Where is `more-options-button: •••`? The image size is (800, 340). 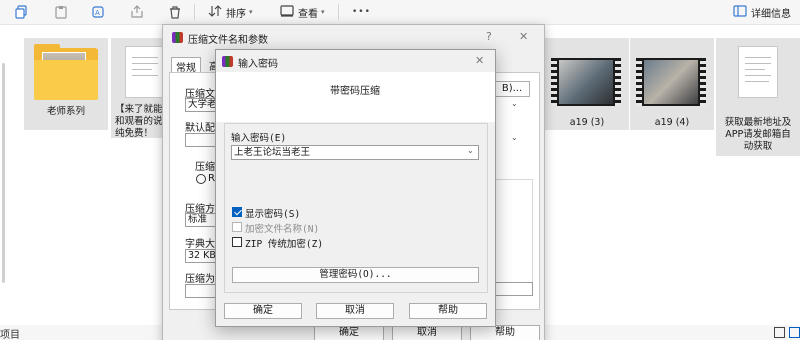
more-options-button: ••• is located at coordinates (361, 12).